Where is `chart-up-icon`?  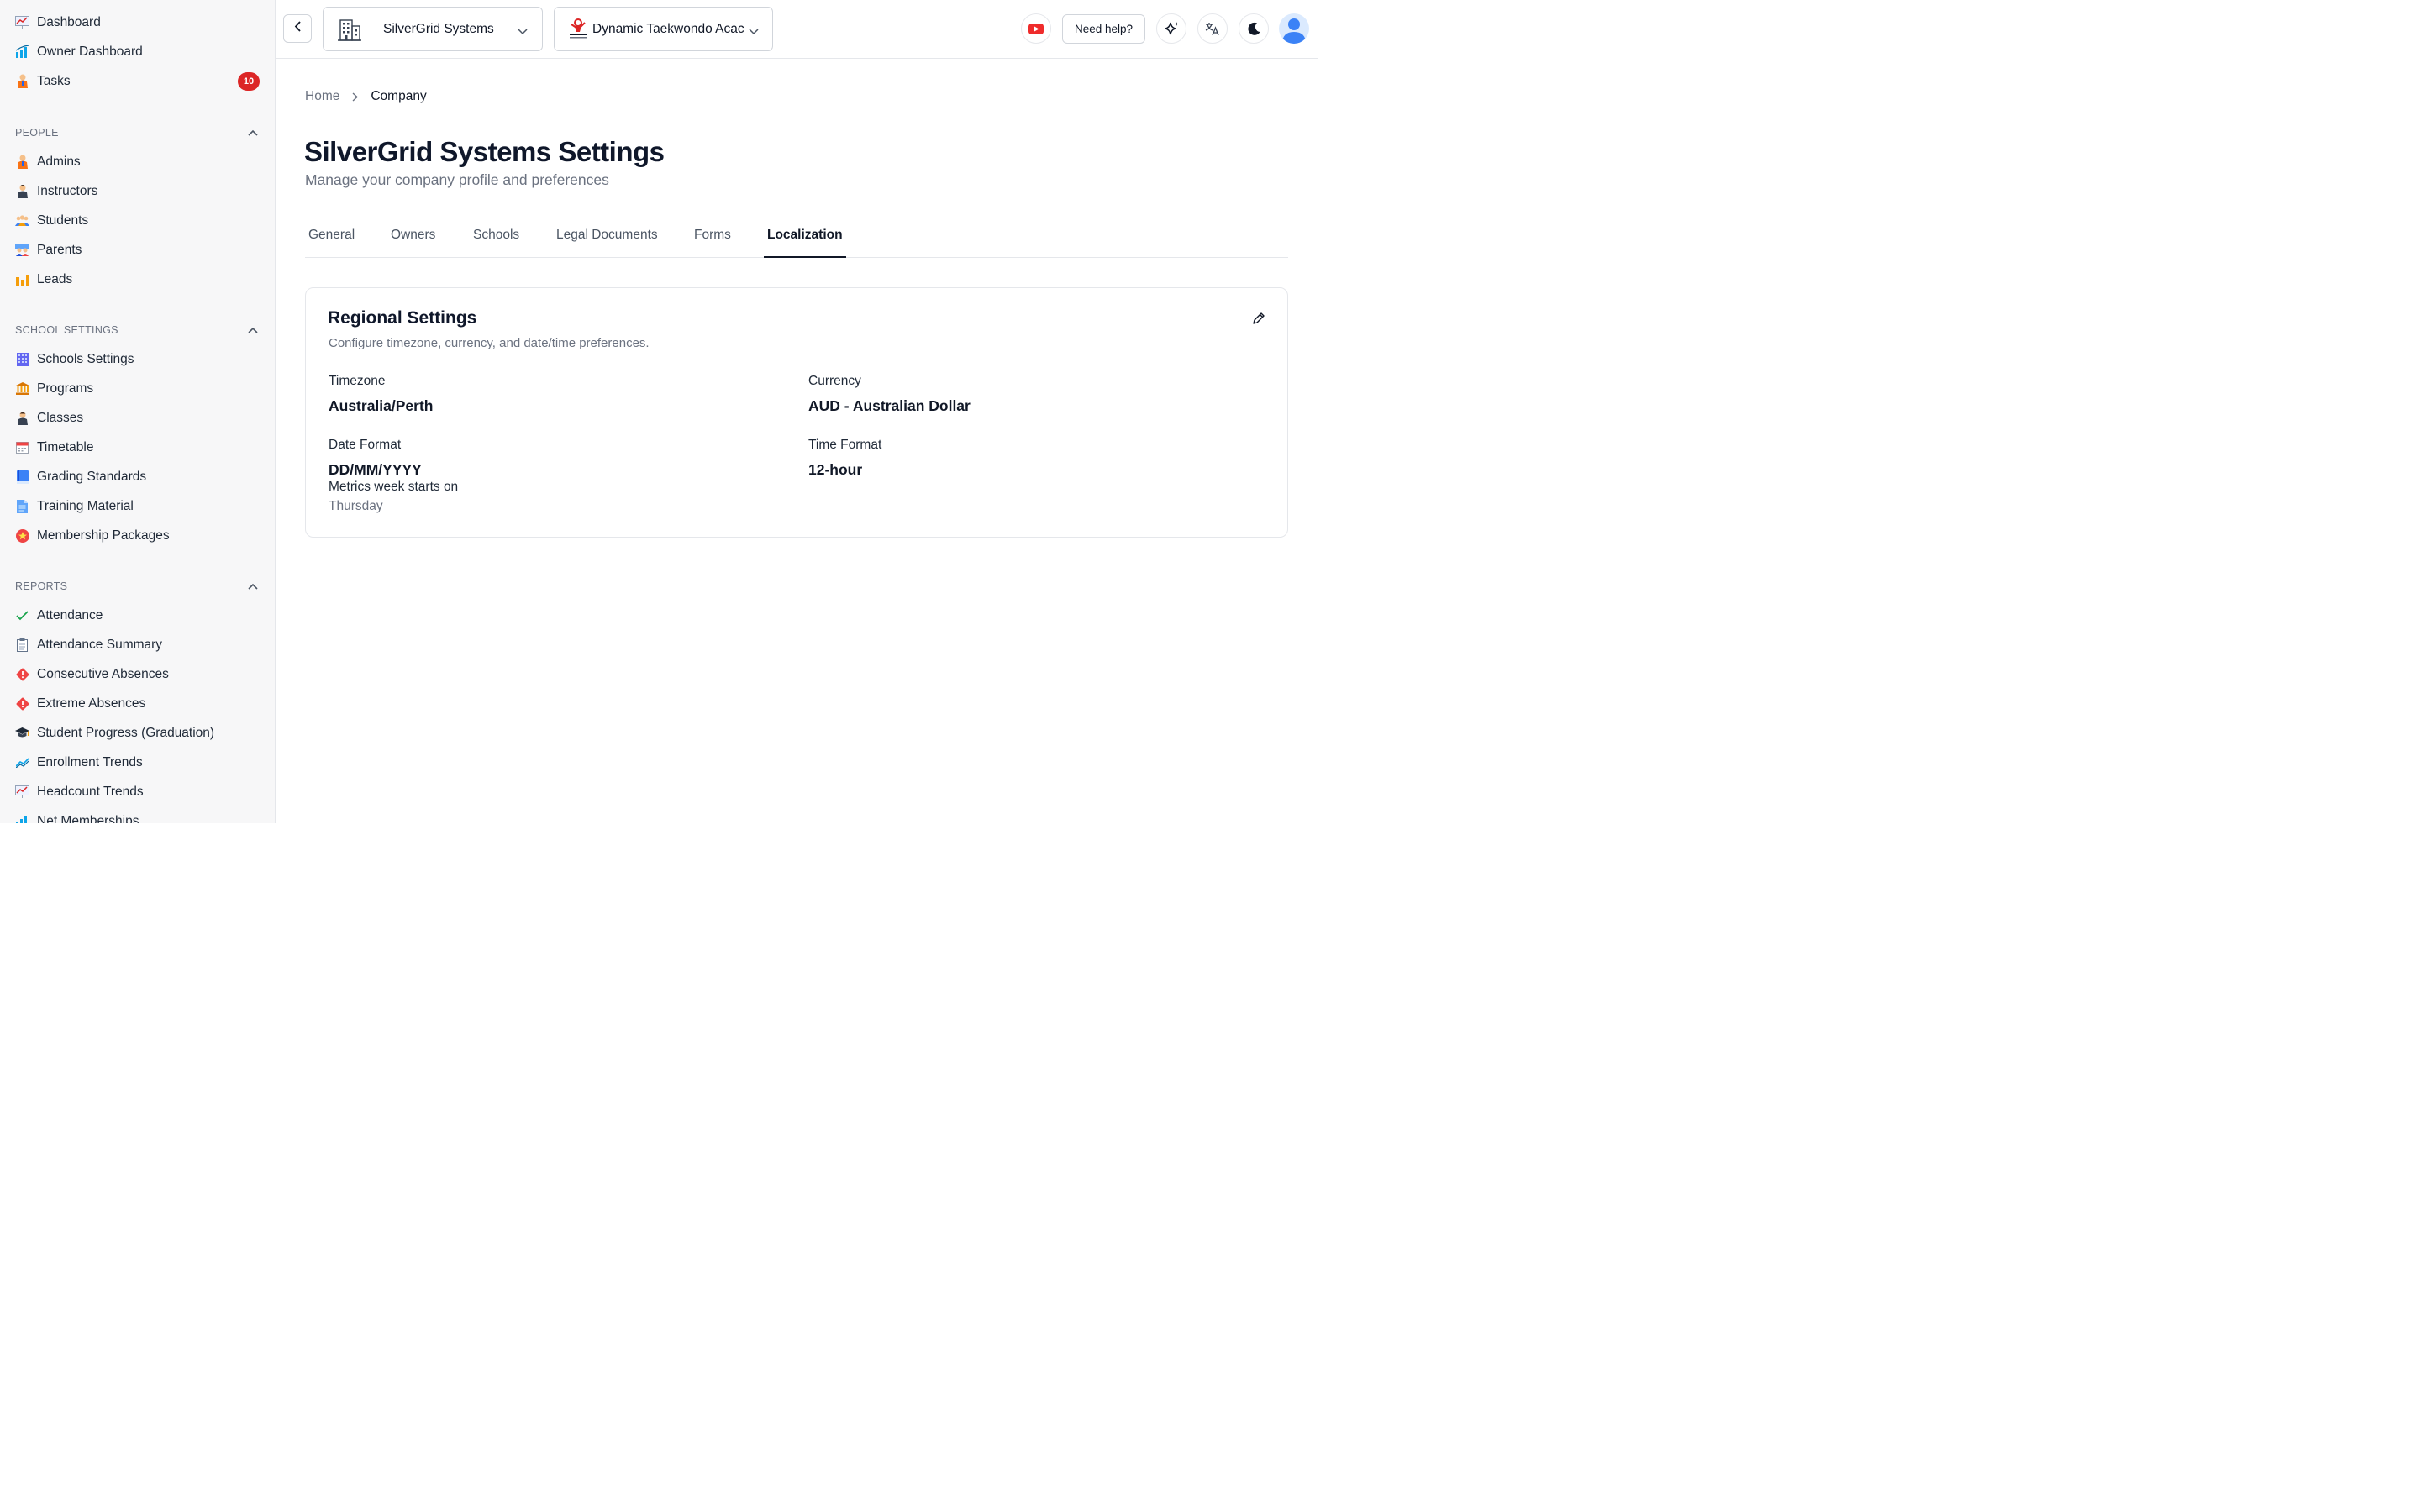
chart-up-icon is located at coordinates (22, 792).